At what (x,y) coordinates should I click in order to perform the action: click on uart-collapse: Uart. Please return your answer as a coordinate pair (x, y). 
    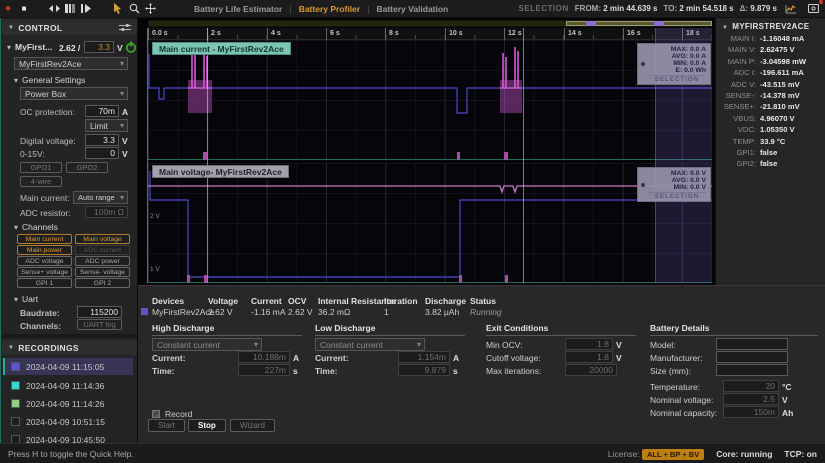
    Looking at the image, I should click on (26, 299).